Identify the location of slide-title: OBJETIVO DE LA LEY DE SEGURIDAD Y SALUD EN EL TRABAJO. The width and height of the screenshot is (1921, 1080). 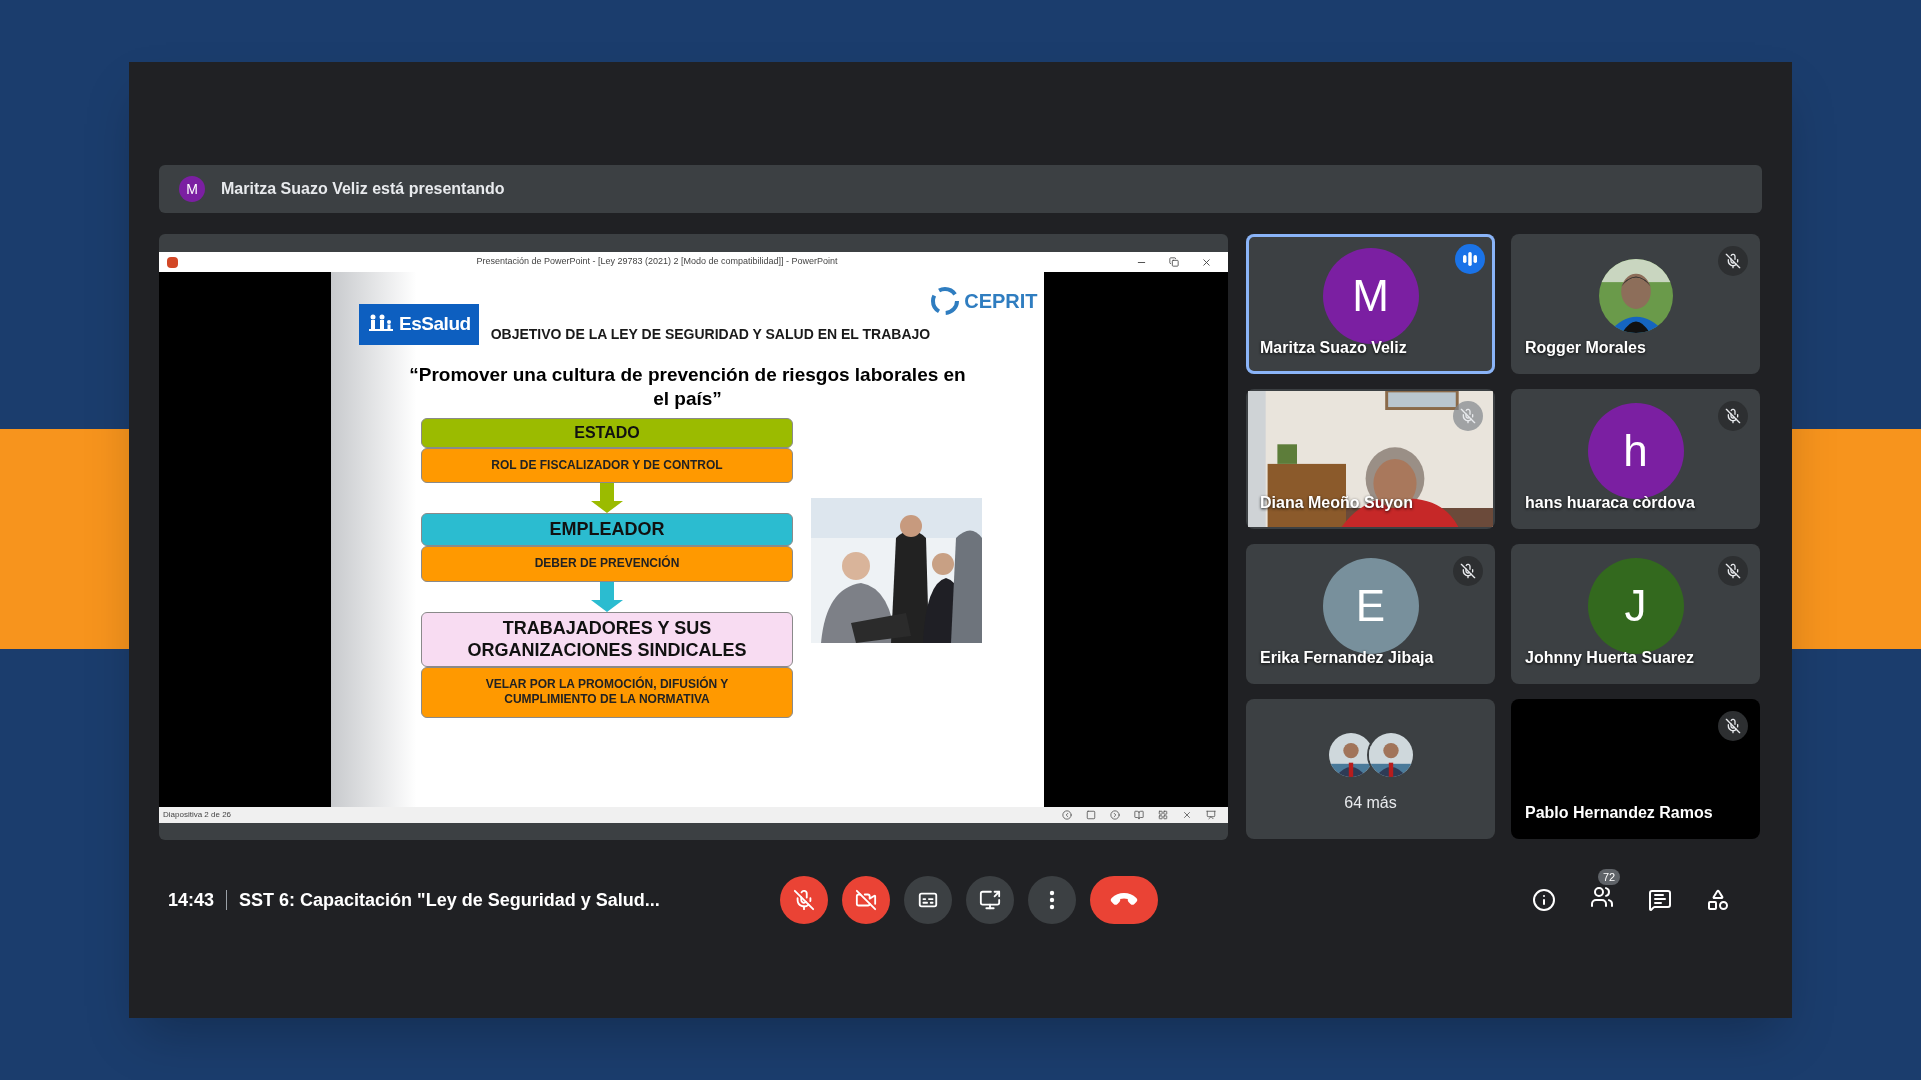
(710, 334).